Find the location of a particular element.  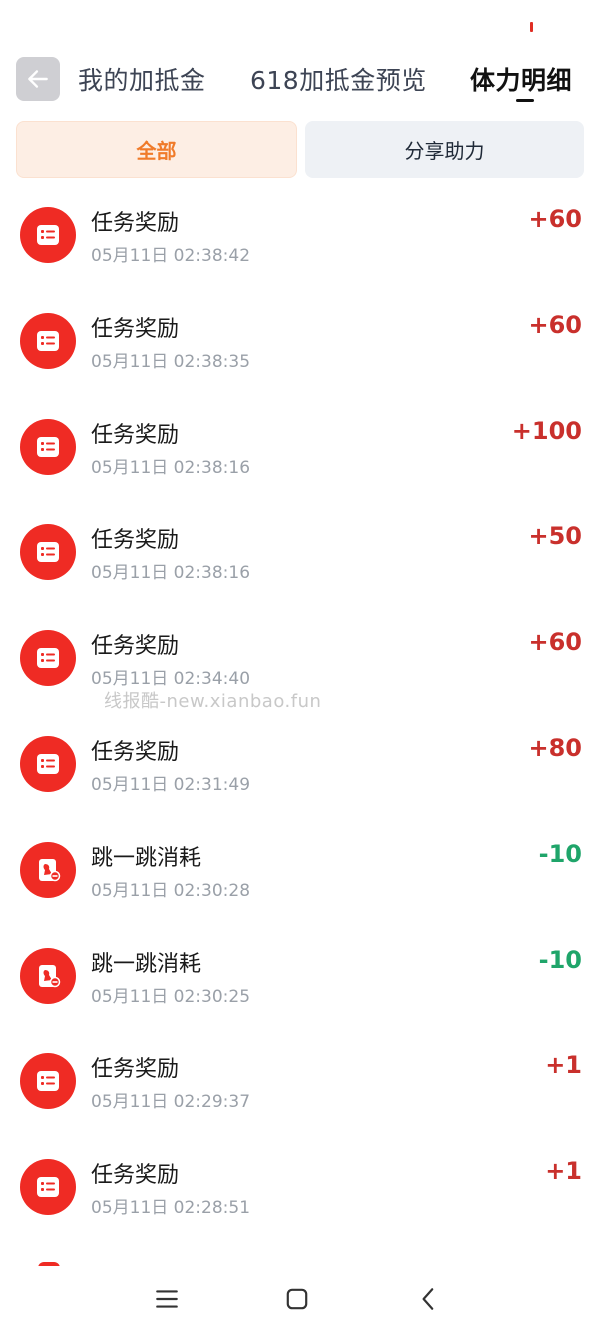

list-item: 跳一跳消耗 05月11日 02:30:25 -10 is located at coordinates (300, 977).